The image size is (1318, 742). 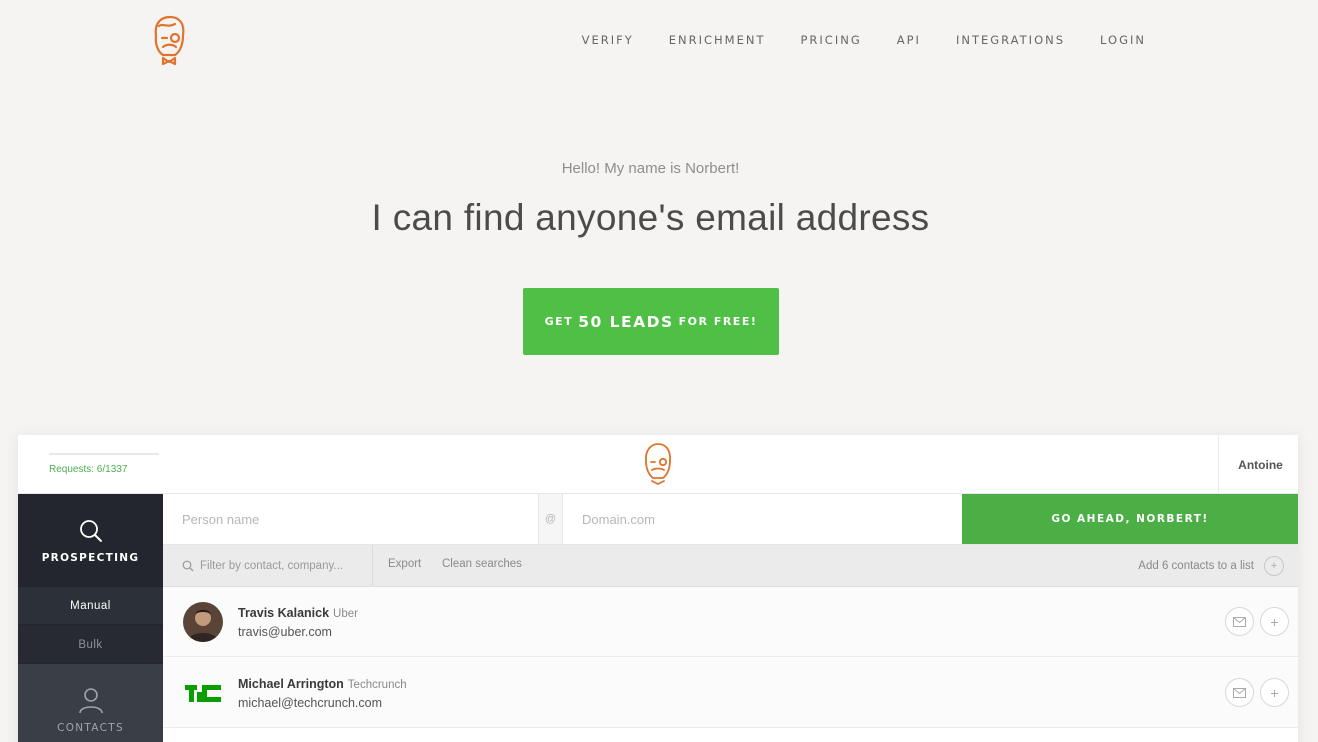 What do you see at coordinates (90, 625) in the screenshot?
I see `prospecting-submenu: Manual Bulk` at bounding box center [90, 625].